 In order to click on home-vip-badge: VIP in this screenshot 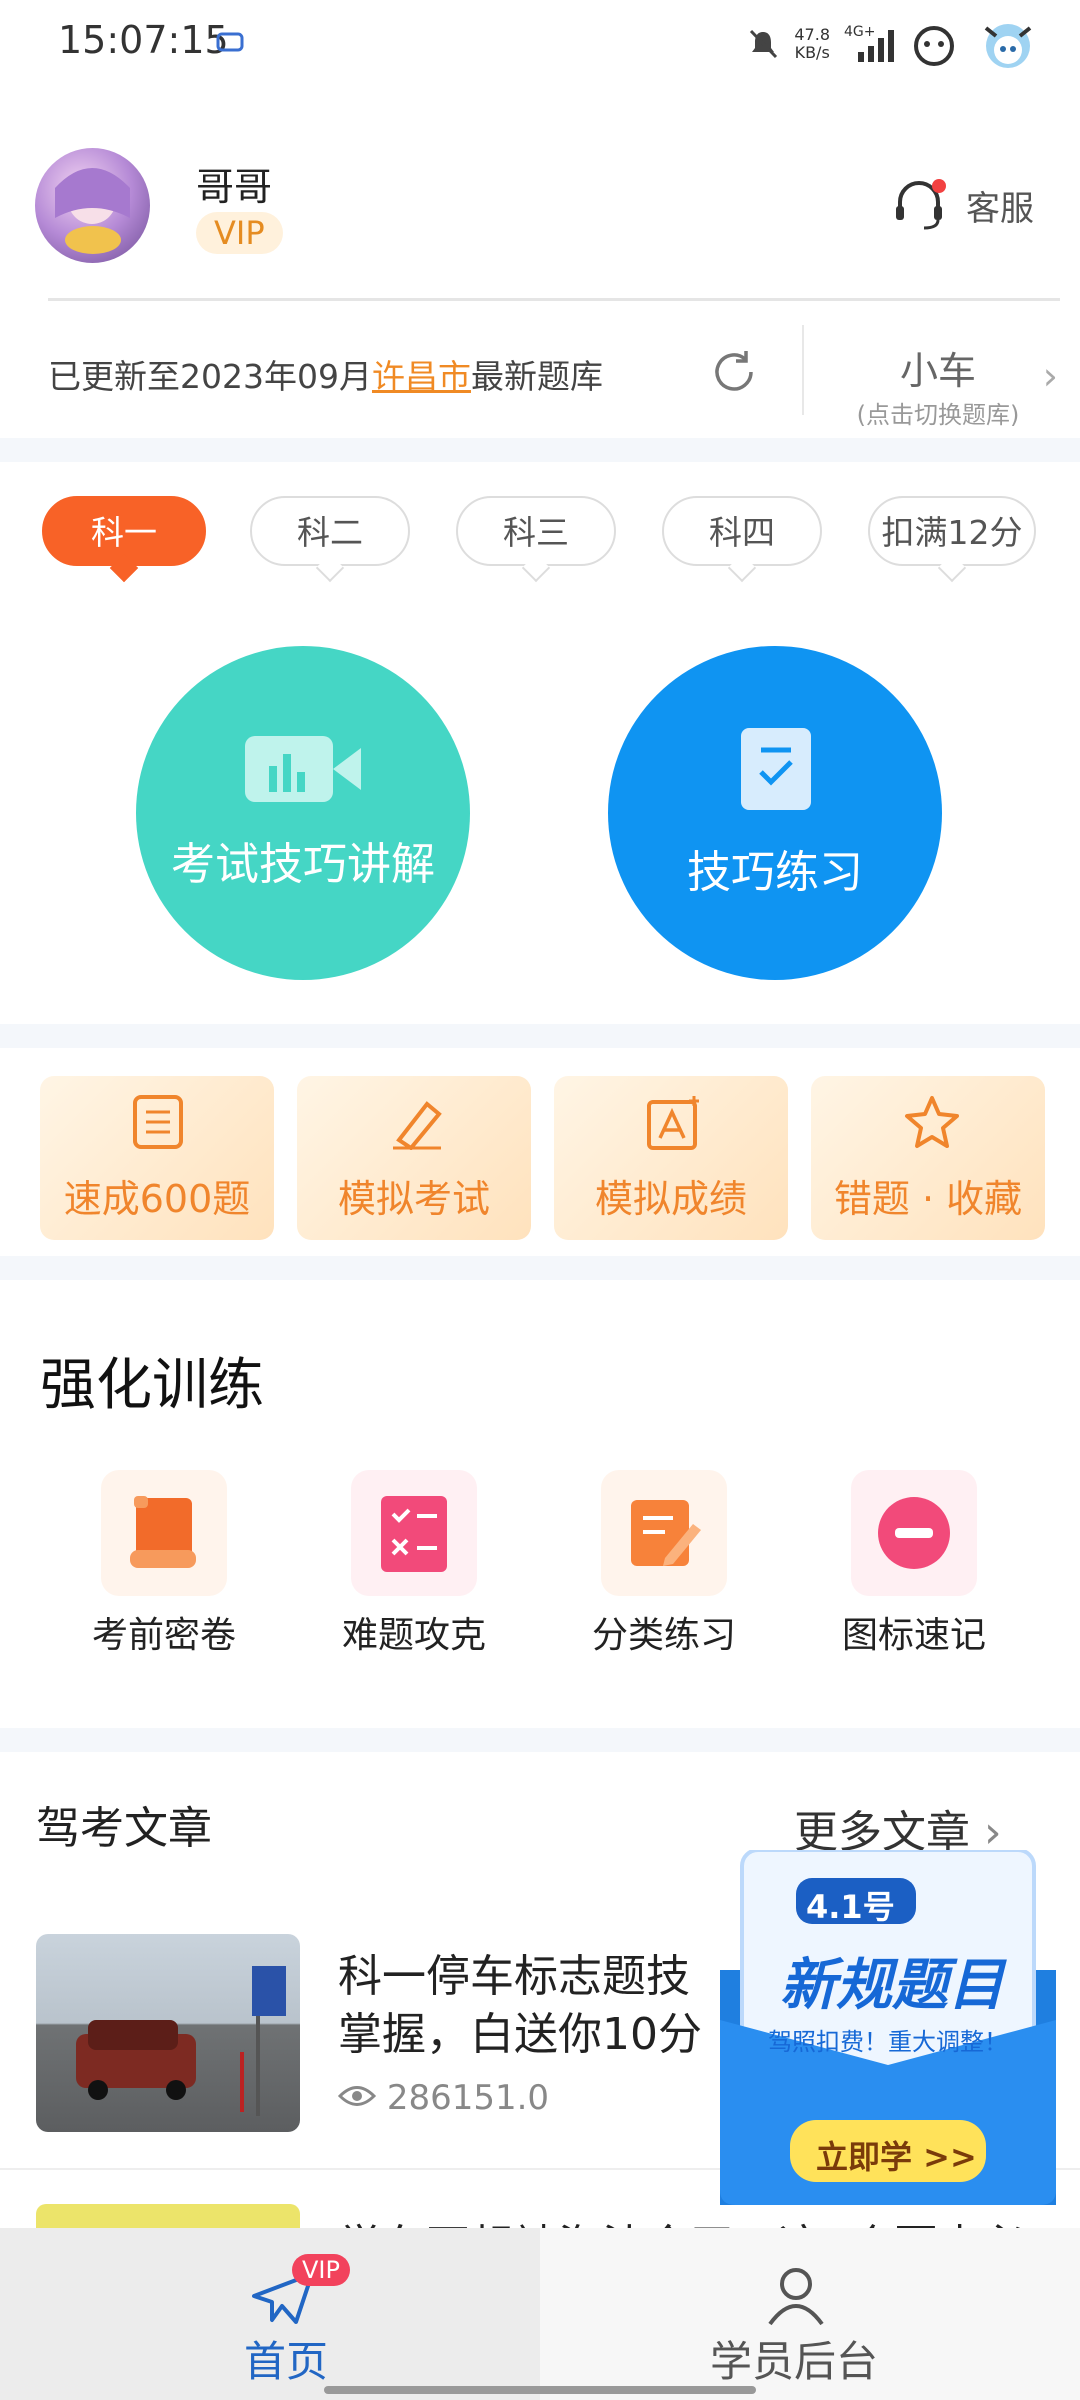, I will do `click(321, 2270)`.